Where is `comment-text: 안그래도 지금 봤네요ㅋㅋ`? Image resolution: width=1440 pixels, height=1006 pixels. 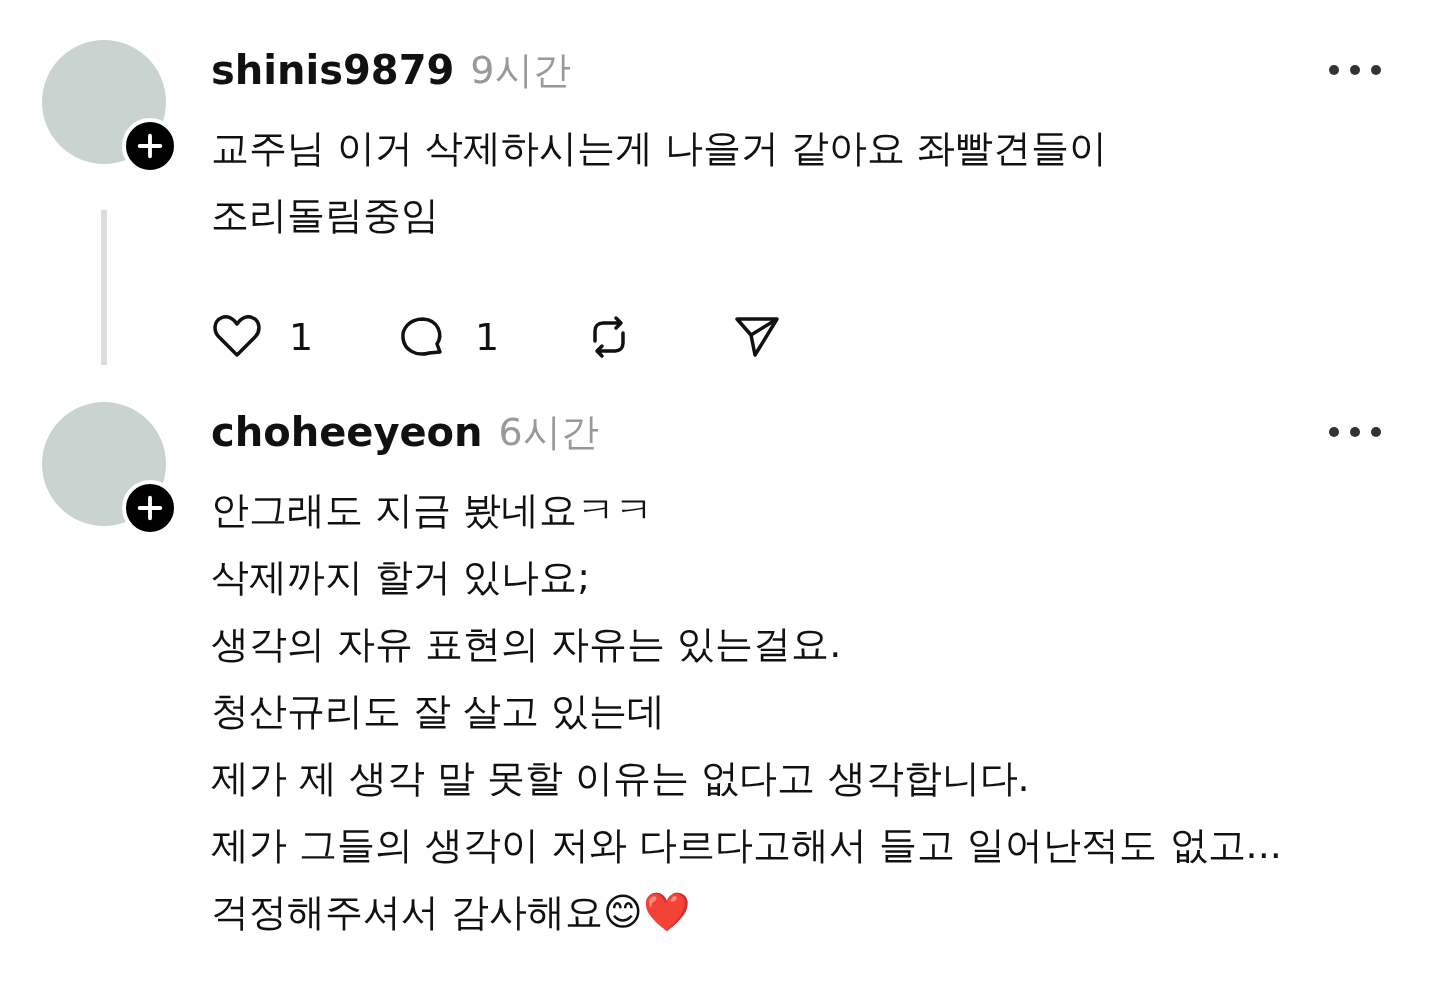
comment-text: 안그래도 지금 봤네요ㅋㅋ is located at coordinates (433, 510).